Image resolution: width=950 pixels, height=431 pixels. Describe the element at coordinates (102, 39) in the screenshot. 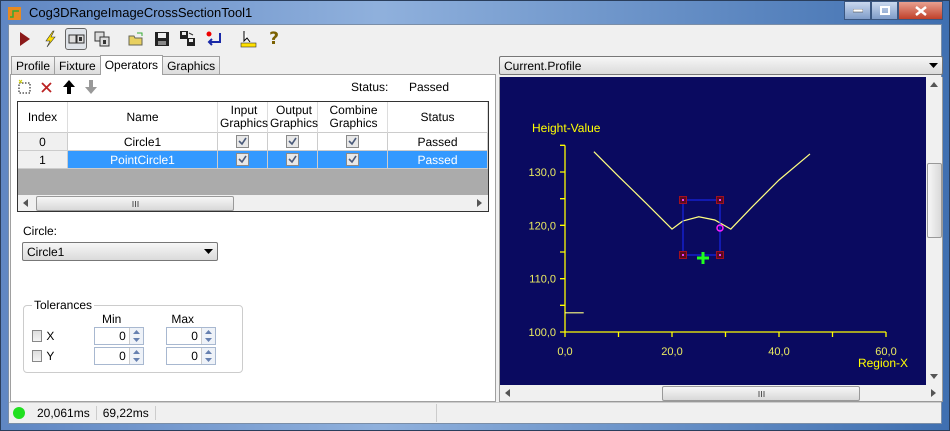

I see `windows-icon` at that location.